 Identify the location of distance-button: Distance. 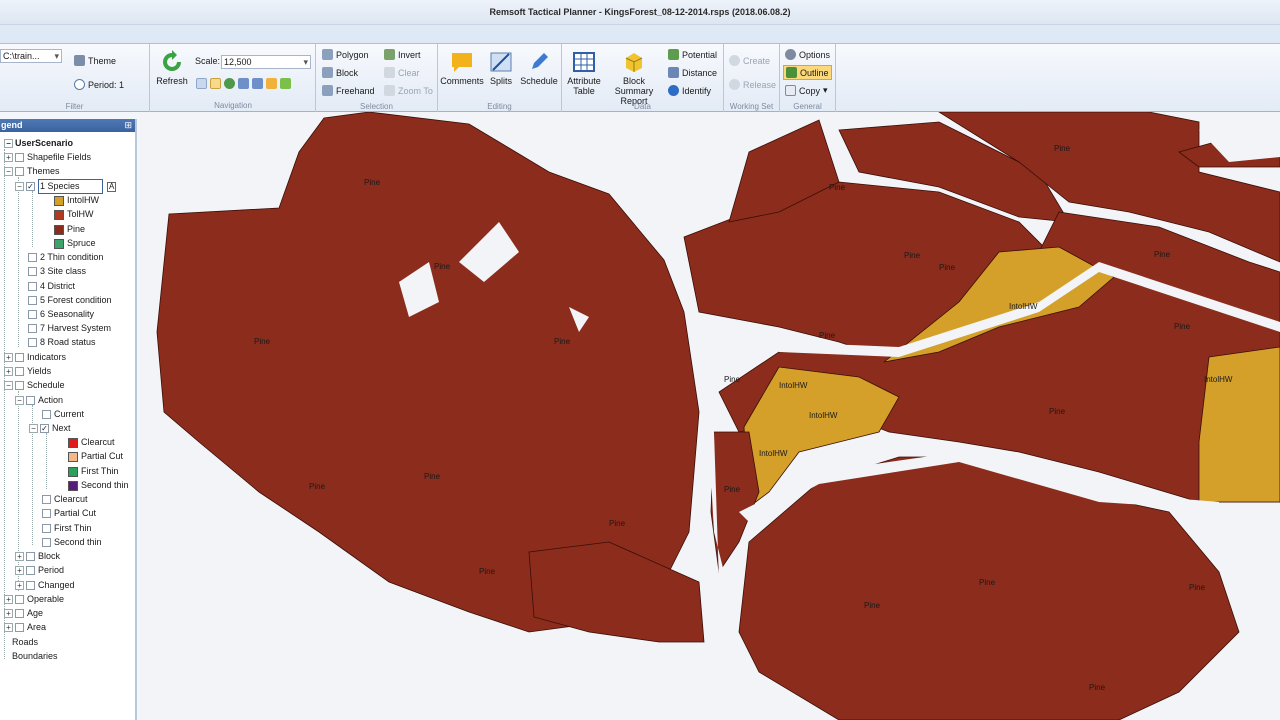
(692, 72).